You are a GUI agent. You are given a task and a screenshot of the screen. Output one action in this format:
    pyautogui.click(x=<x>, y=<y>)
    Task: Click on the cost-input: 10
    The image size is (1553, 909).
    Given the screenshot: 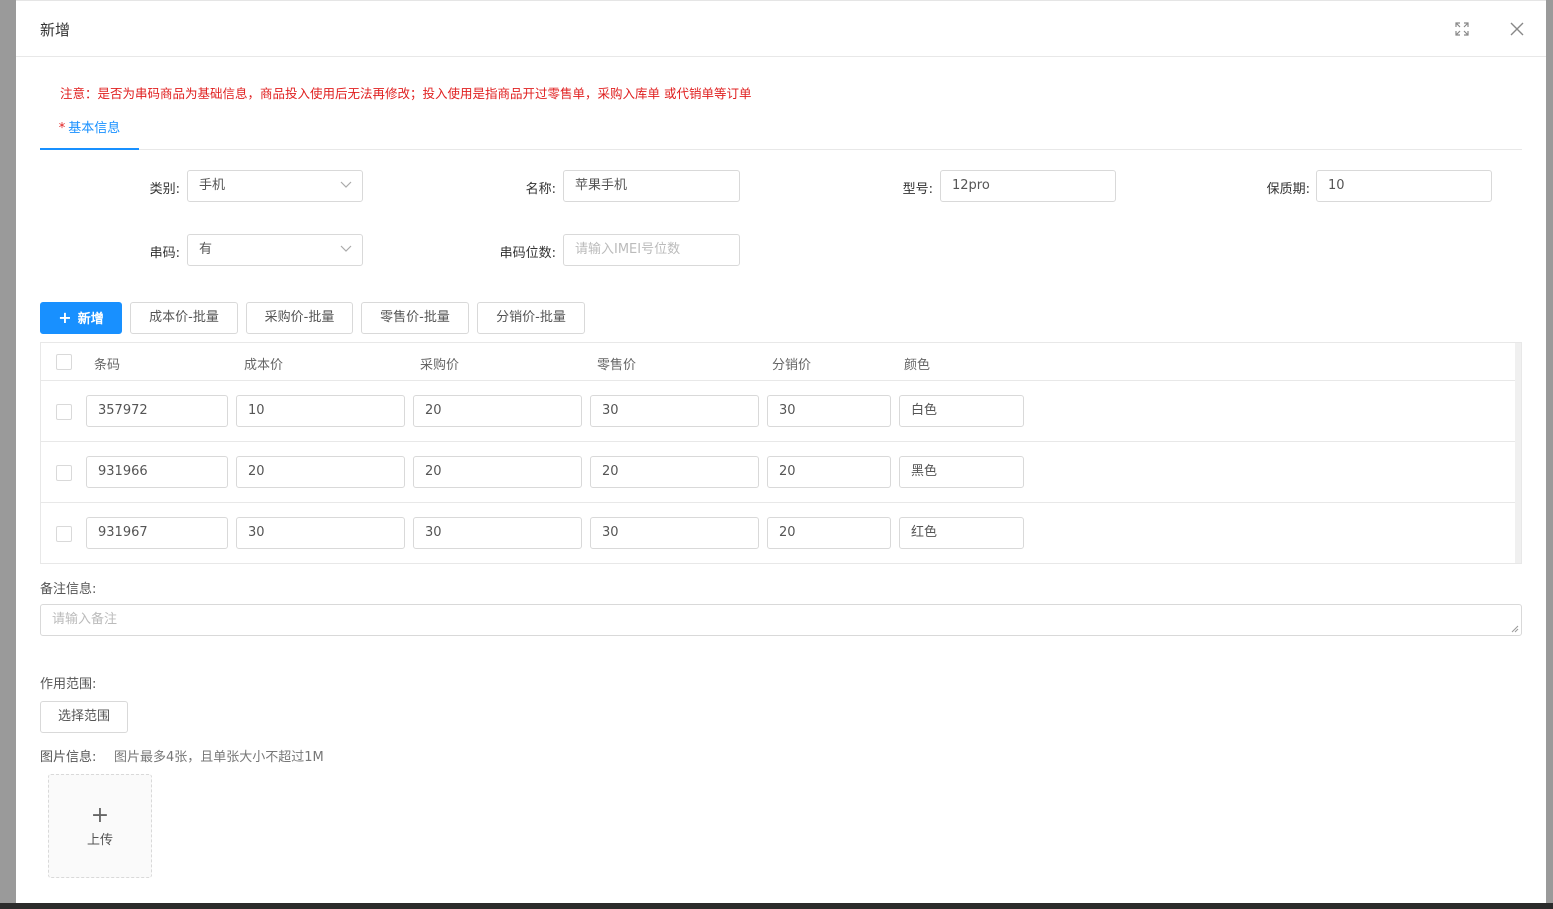 What is the action you would take?
    pyautogui.click(x=320, y=411)
    